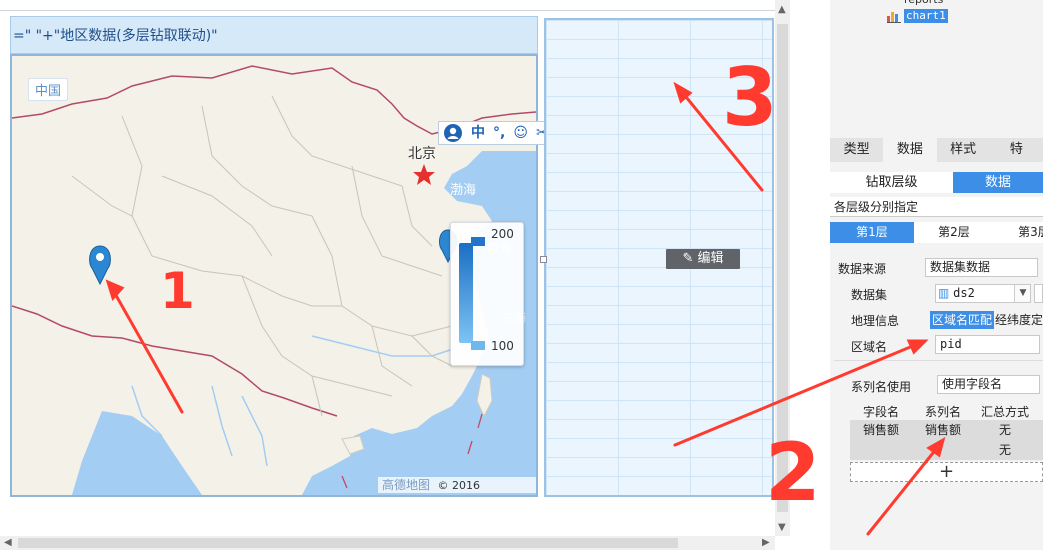  I want to click on legend-max-value: 200, so click(502, 234).